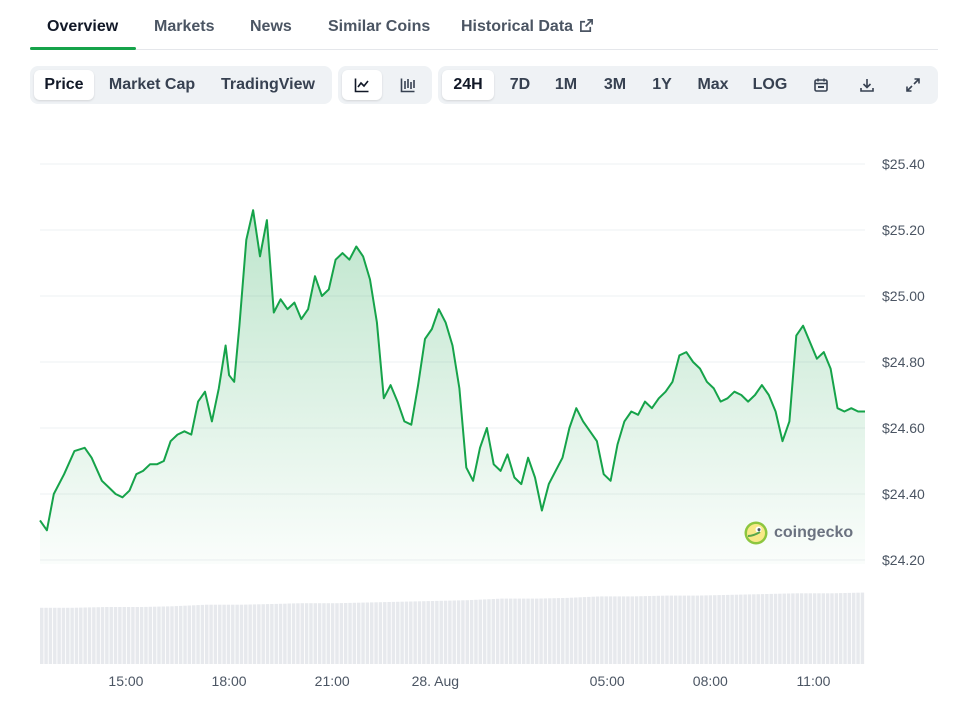 The width and height of the screenshot is (967, 708). I want to click on x-tick-label: 28. Aug, so click(435, 681).